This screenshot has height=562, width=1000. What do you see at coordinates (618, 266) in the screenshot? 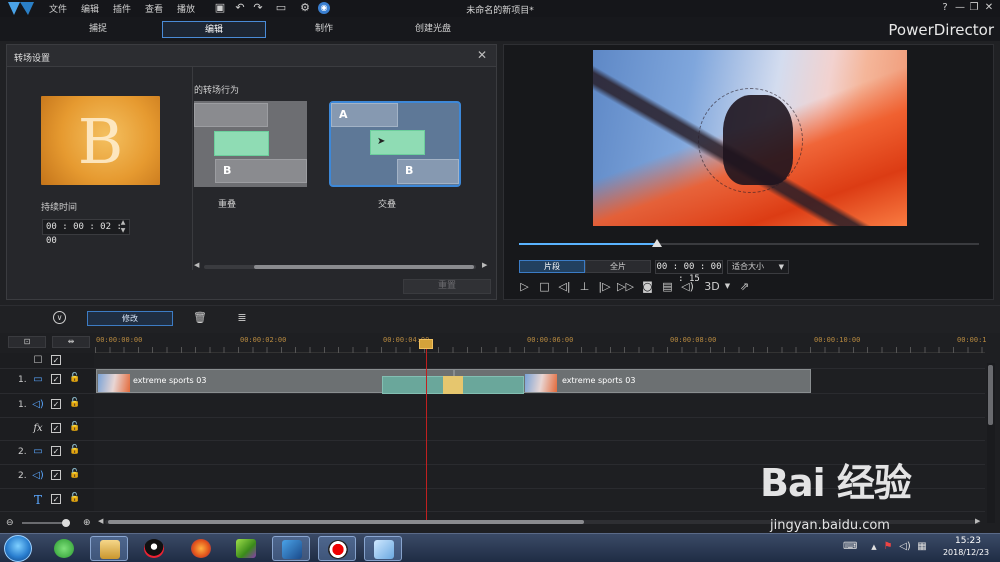
I see `movie-mode-button: 全片` at bounding box center [618, 266].